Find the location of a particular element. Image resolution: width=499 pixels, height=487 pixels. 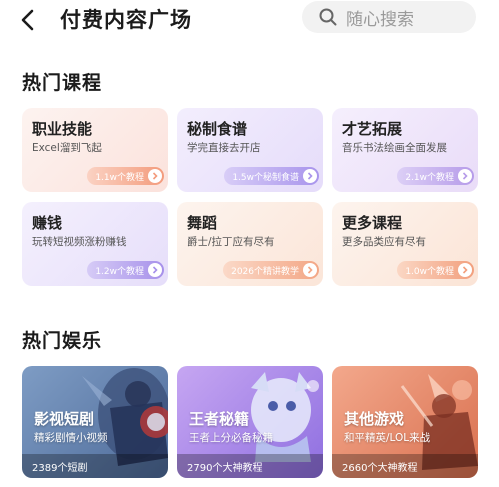

course-title: 更多课程 is located at coordinates (372, 223).